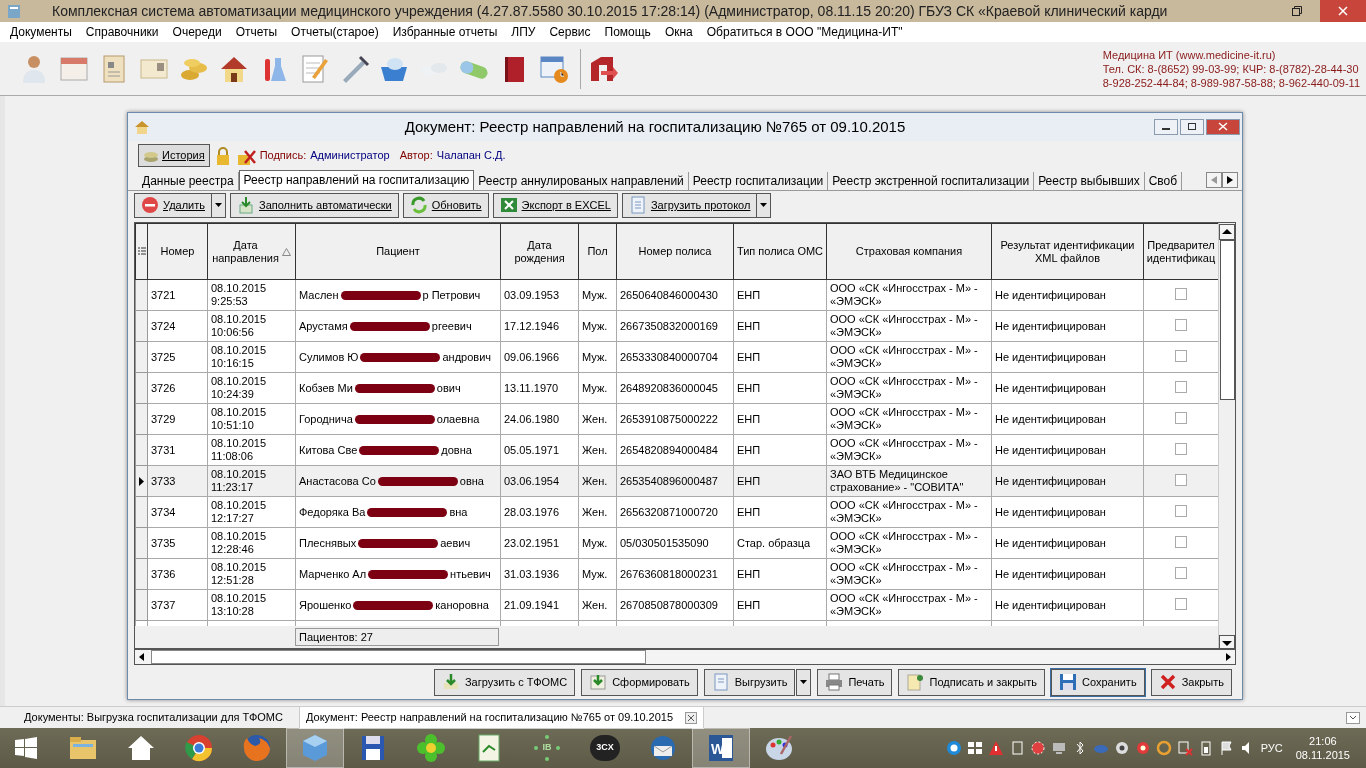  I want to click on caret-icon, so click(764, 205).